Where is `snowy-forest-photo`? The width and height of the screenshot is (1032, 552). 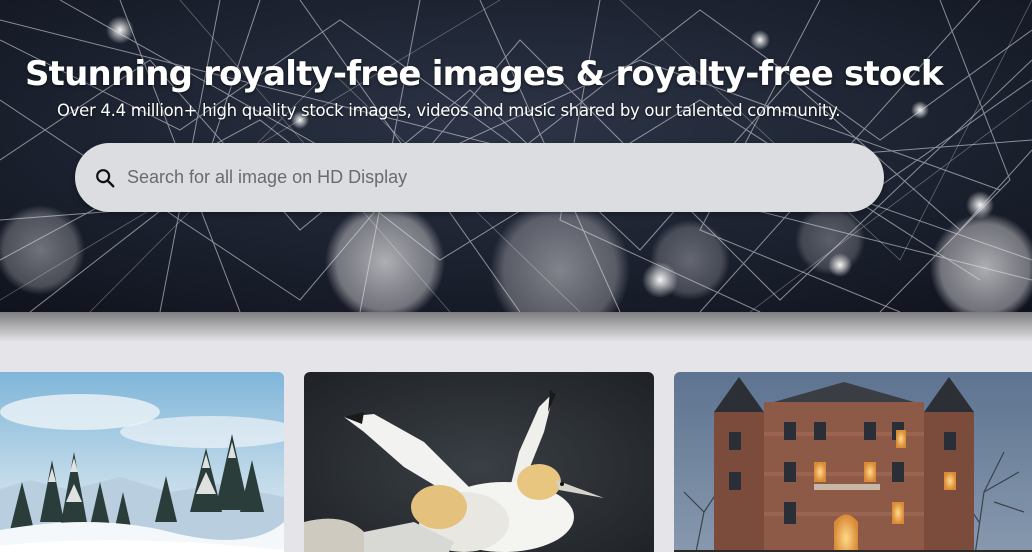 snowy-forest-photo is located at coordinates (142, 462).